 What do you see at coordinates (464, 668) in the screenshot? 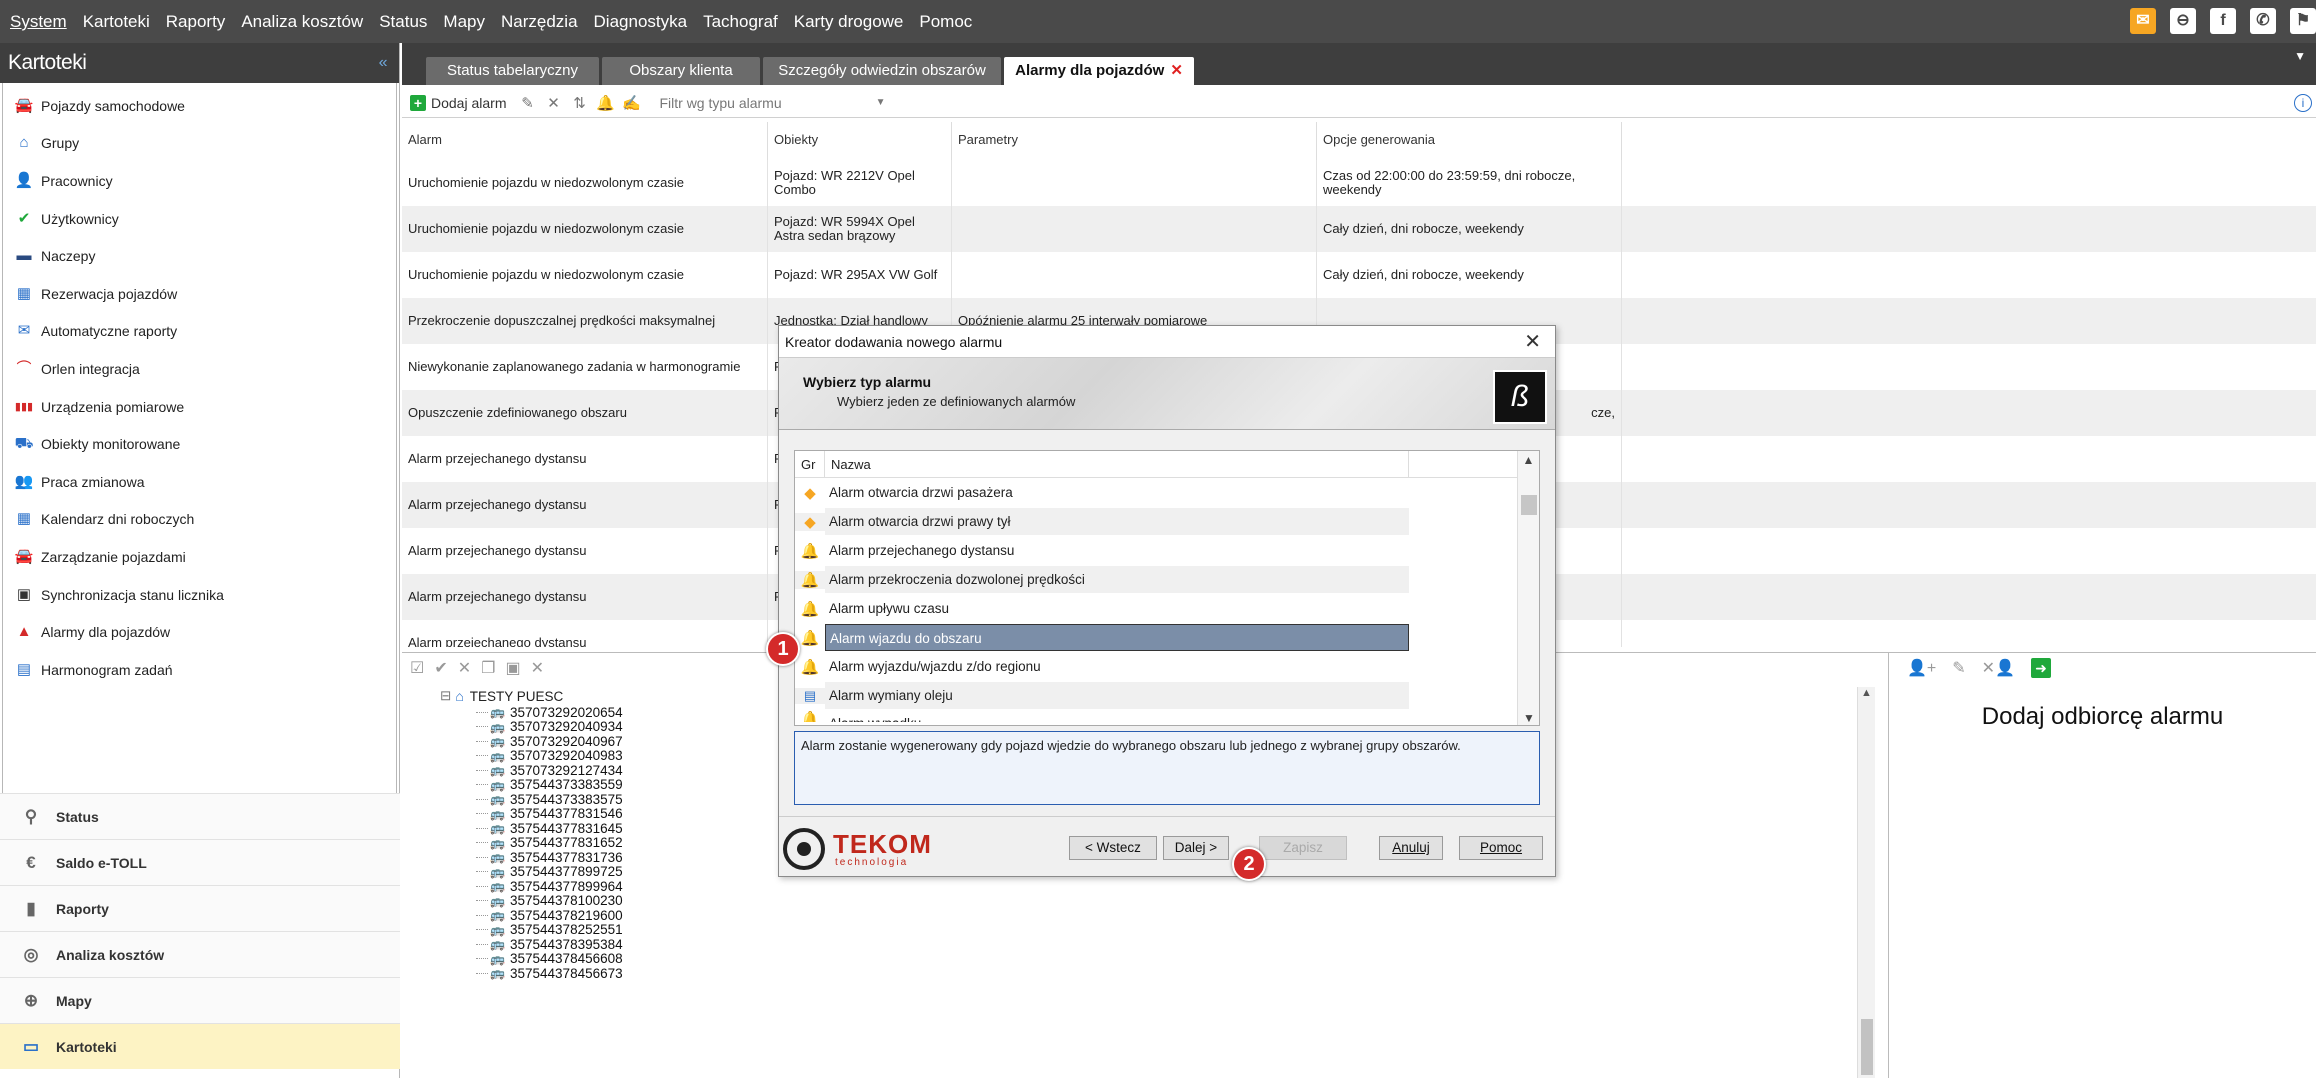
I see `uncheck-icon: ✕` at bounding box center [464, 668].